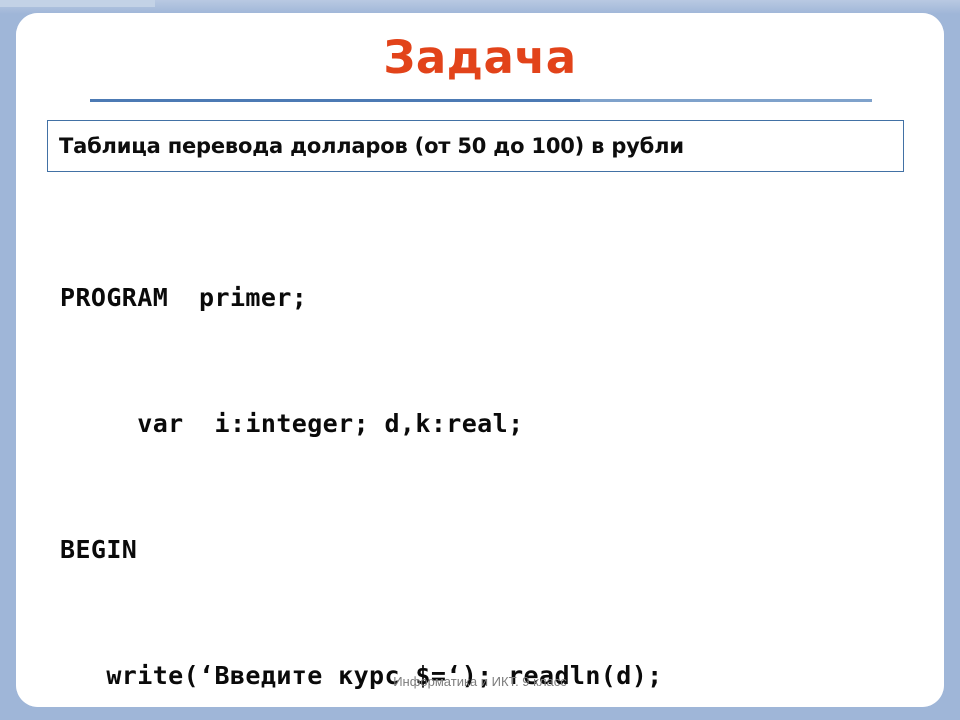 The image size is (960, 720). What do you see at coordinates (480, 57) in the screenshot?
I see `page-title: Задача` at bounding box center [480, 57].